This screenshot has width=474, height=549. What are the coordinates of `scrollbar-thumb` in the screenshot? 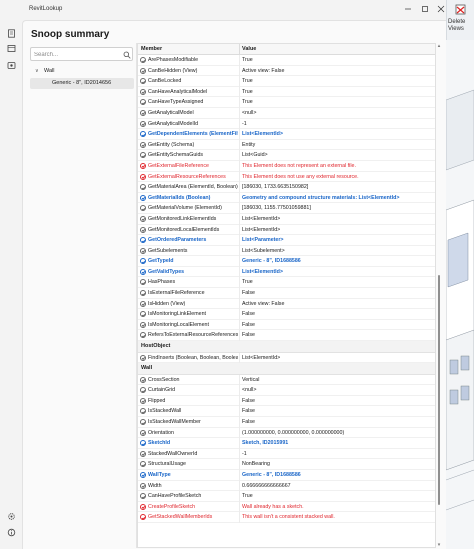 It's located at (439, 390).